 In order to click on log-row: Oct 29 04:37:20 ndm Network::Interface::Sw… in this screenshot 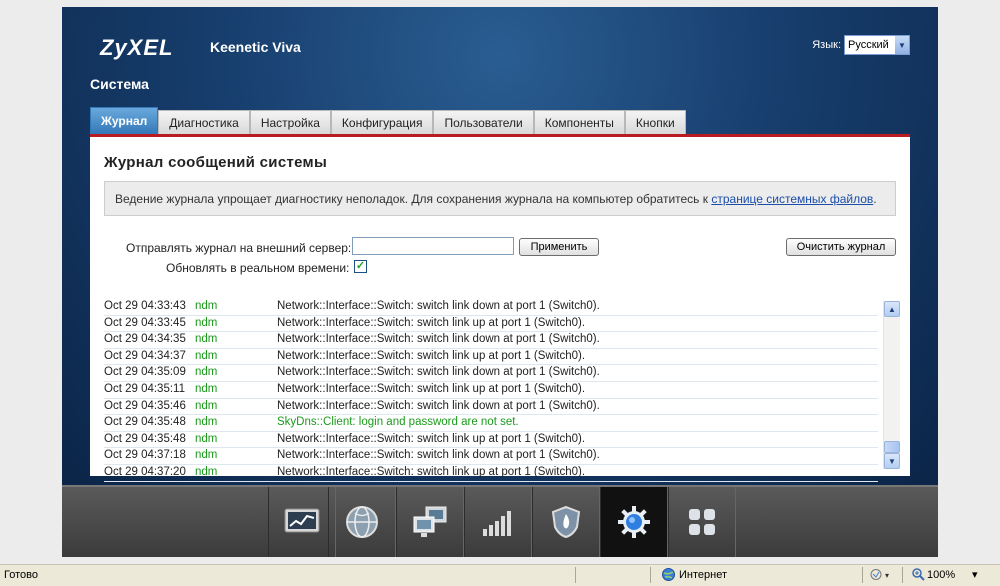, I will do `click(491, 473)`.